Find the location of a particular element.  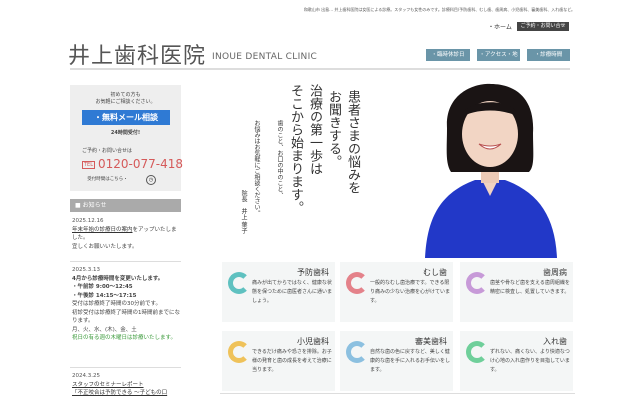

tel-icon: TEL is located at coordinates (88, 164).